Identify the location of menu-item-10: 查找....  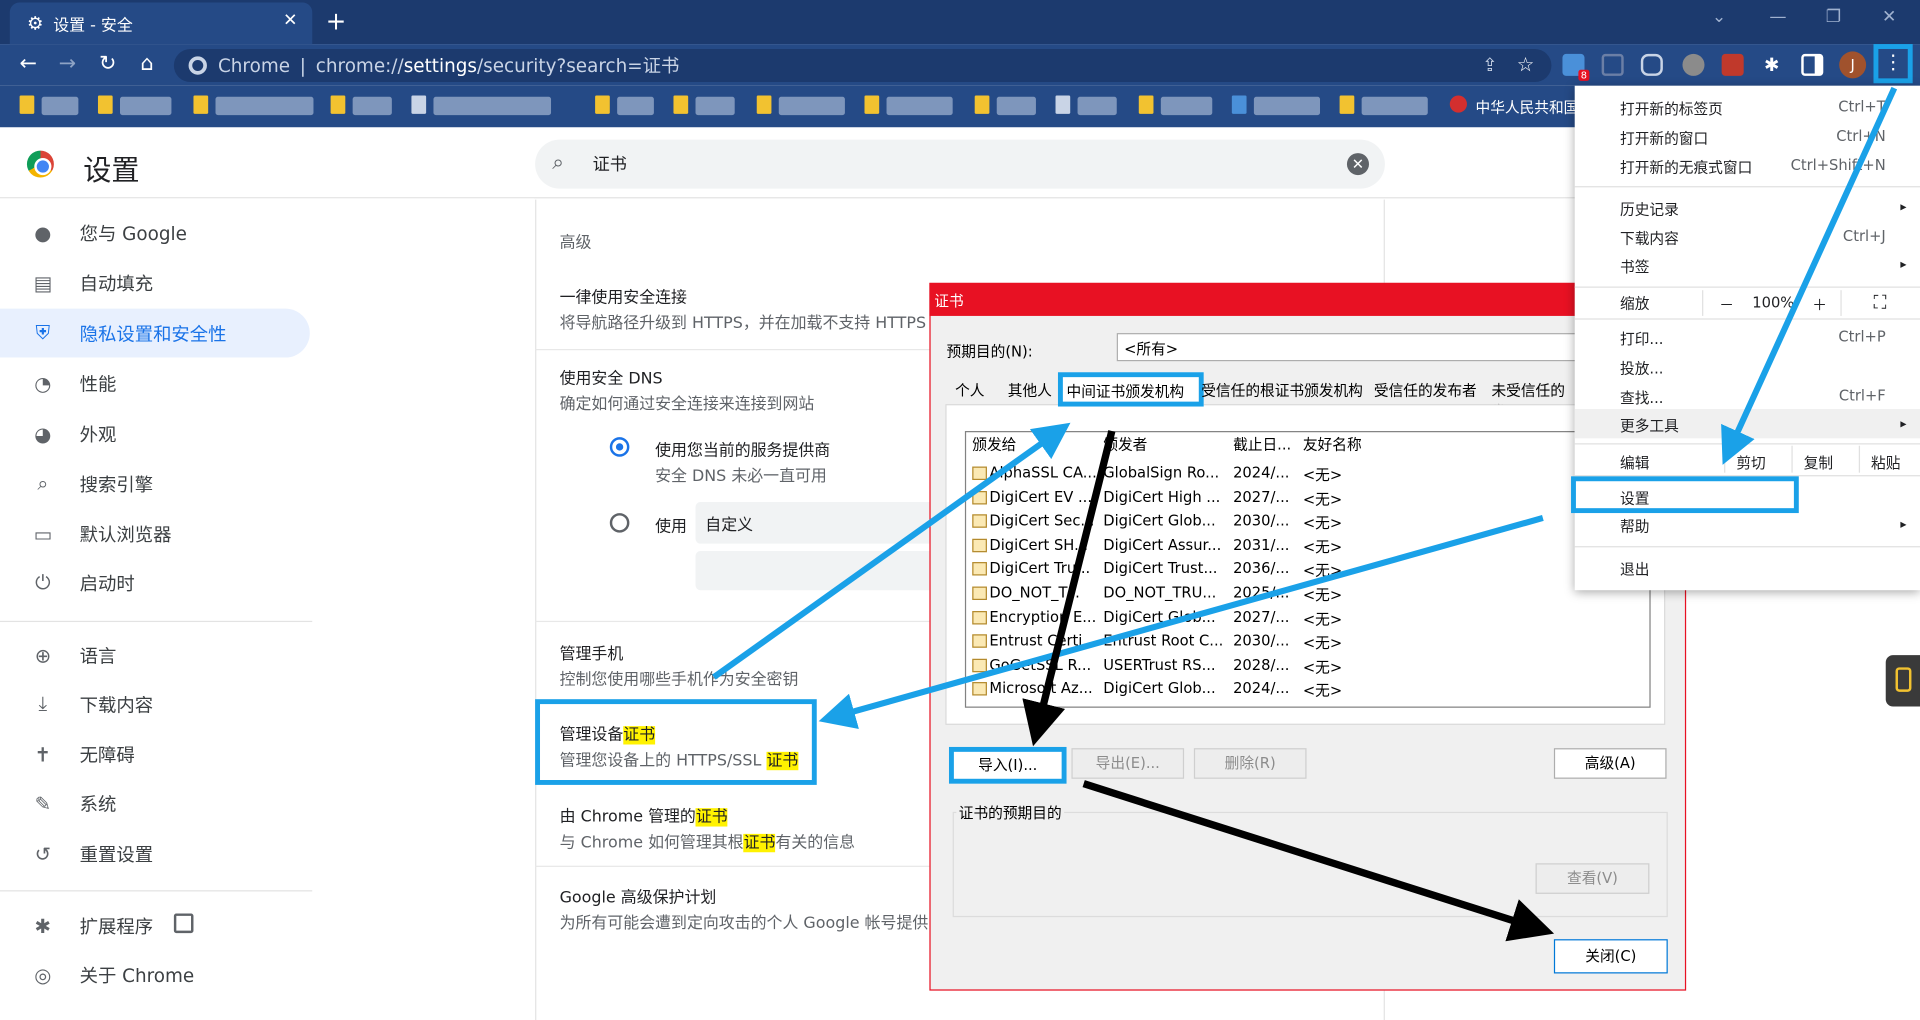
(1641, 397).